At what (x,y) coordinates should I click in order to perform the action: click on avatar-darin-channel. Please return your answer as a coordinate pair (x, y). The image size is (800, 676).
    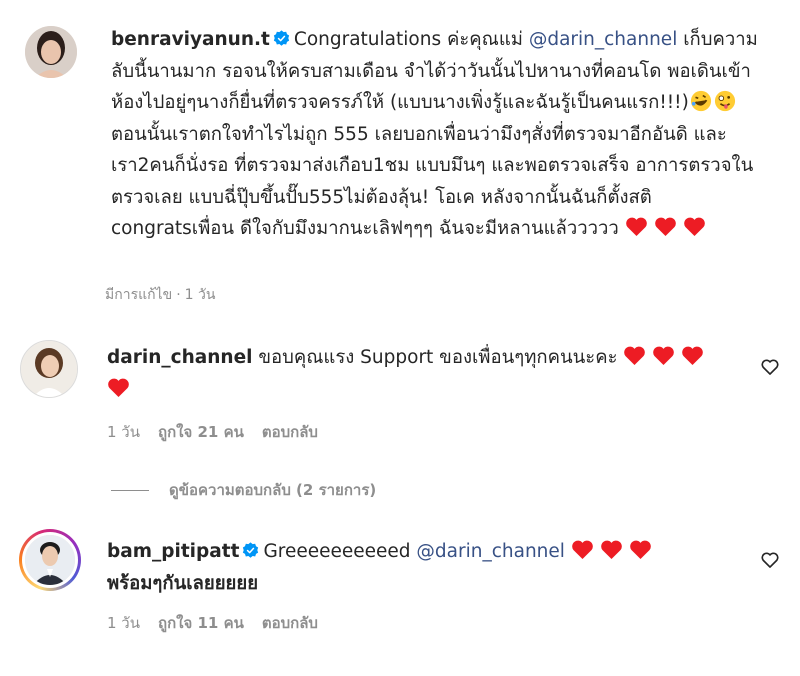
    Looking at the image, I should click on (49, 369).